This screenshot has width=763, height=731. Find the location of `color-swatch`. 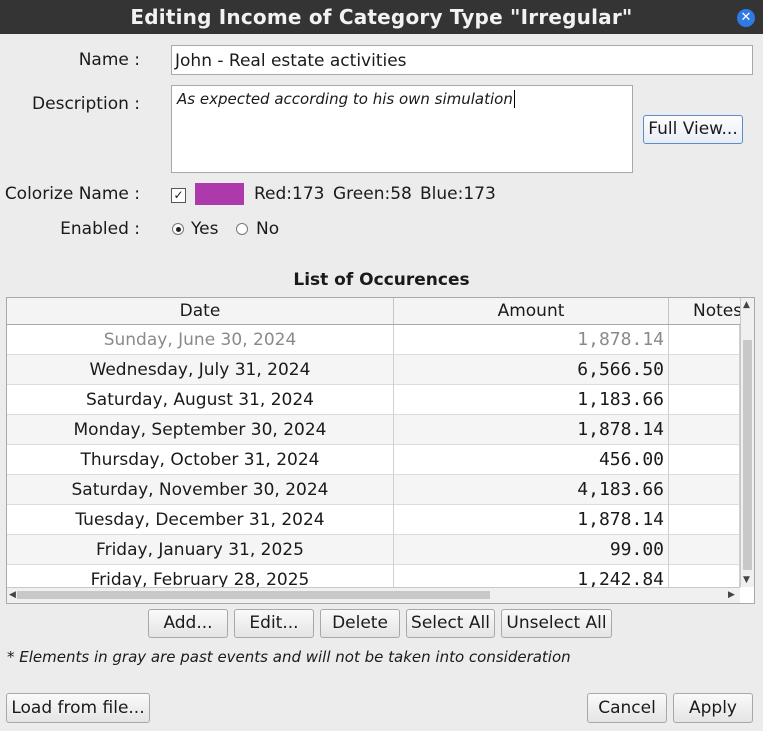

color-swatch is located at coordinates (219, 194).